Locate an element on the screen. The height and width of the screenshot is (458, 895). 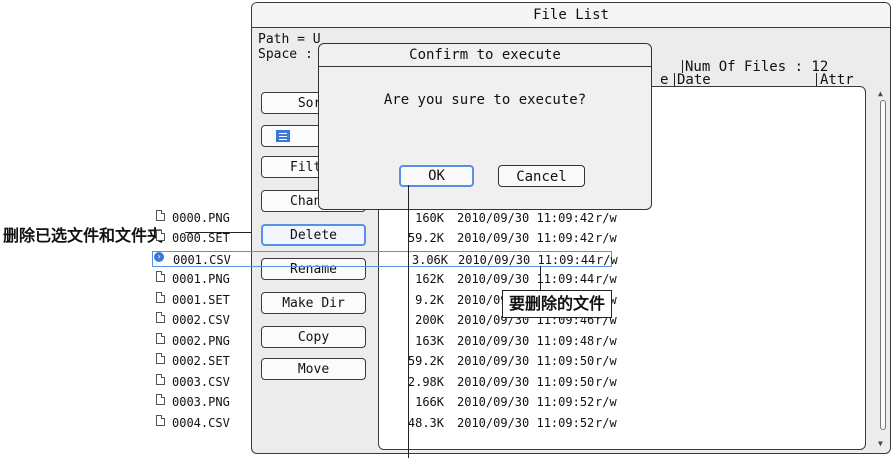
file-name: 0002.CSV is located at coordinates (201, 320).